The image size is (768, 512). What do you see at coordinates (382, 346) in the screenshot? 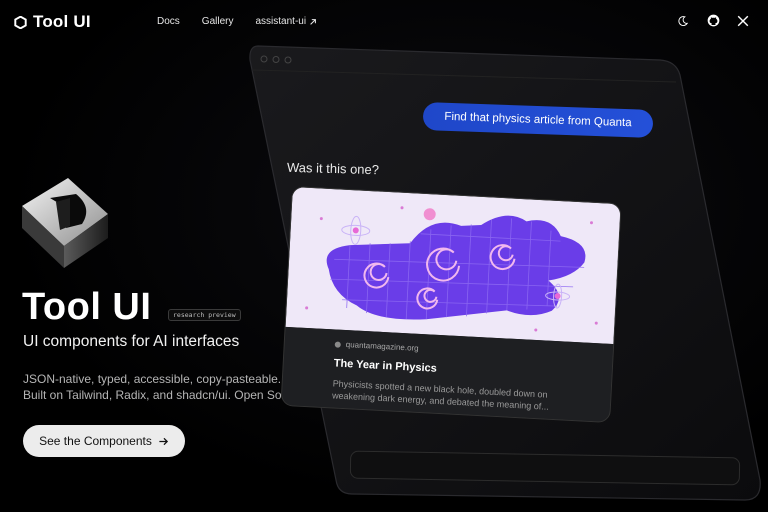
I see `article-source-label: quantamagazine.org` at bounding box center [382, 346].